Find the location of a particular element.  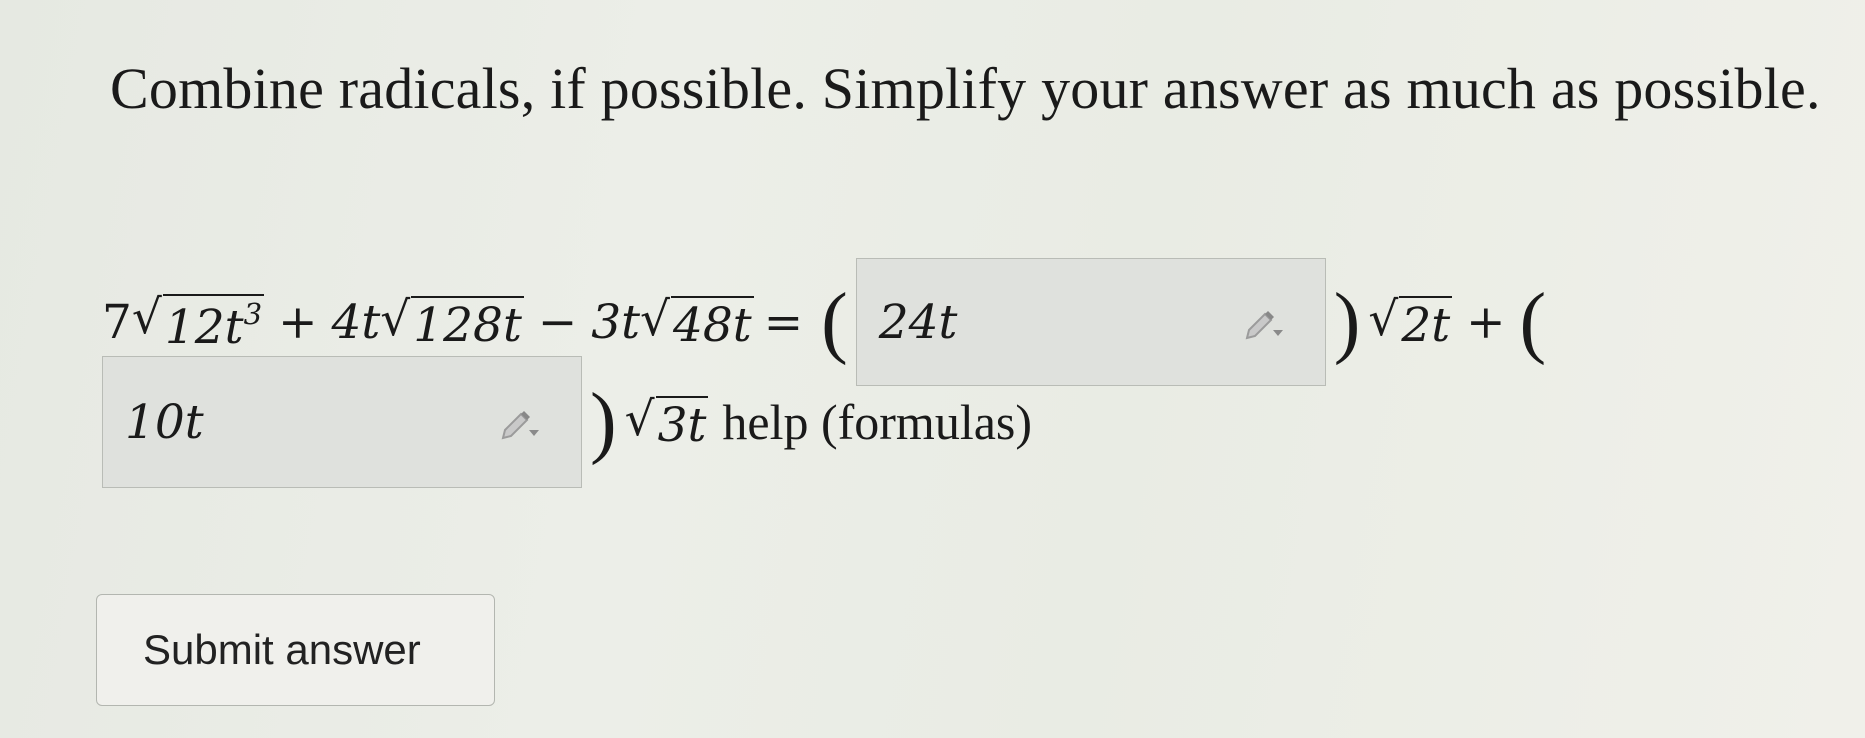

minus-operator: − is located at coordinates (557, 322).